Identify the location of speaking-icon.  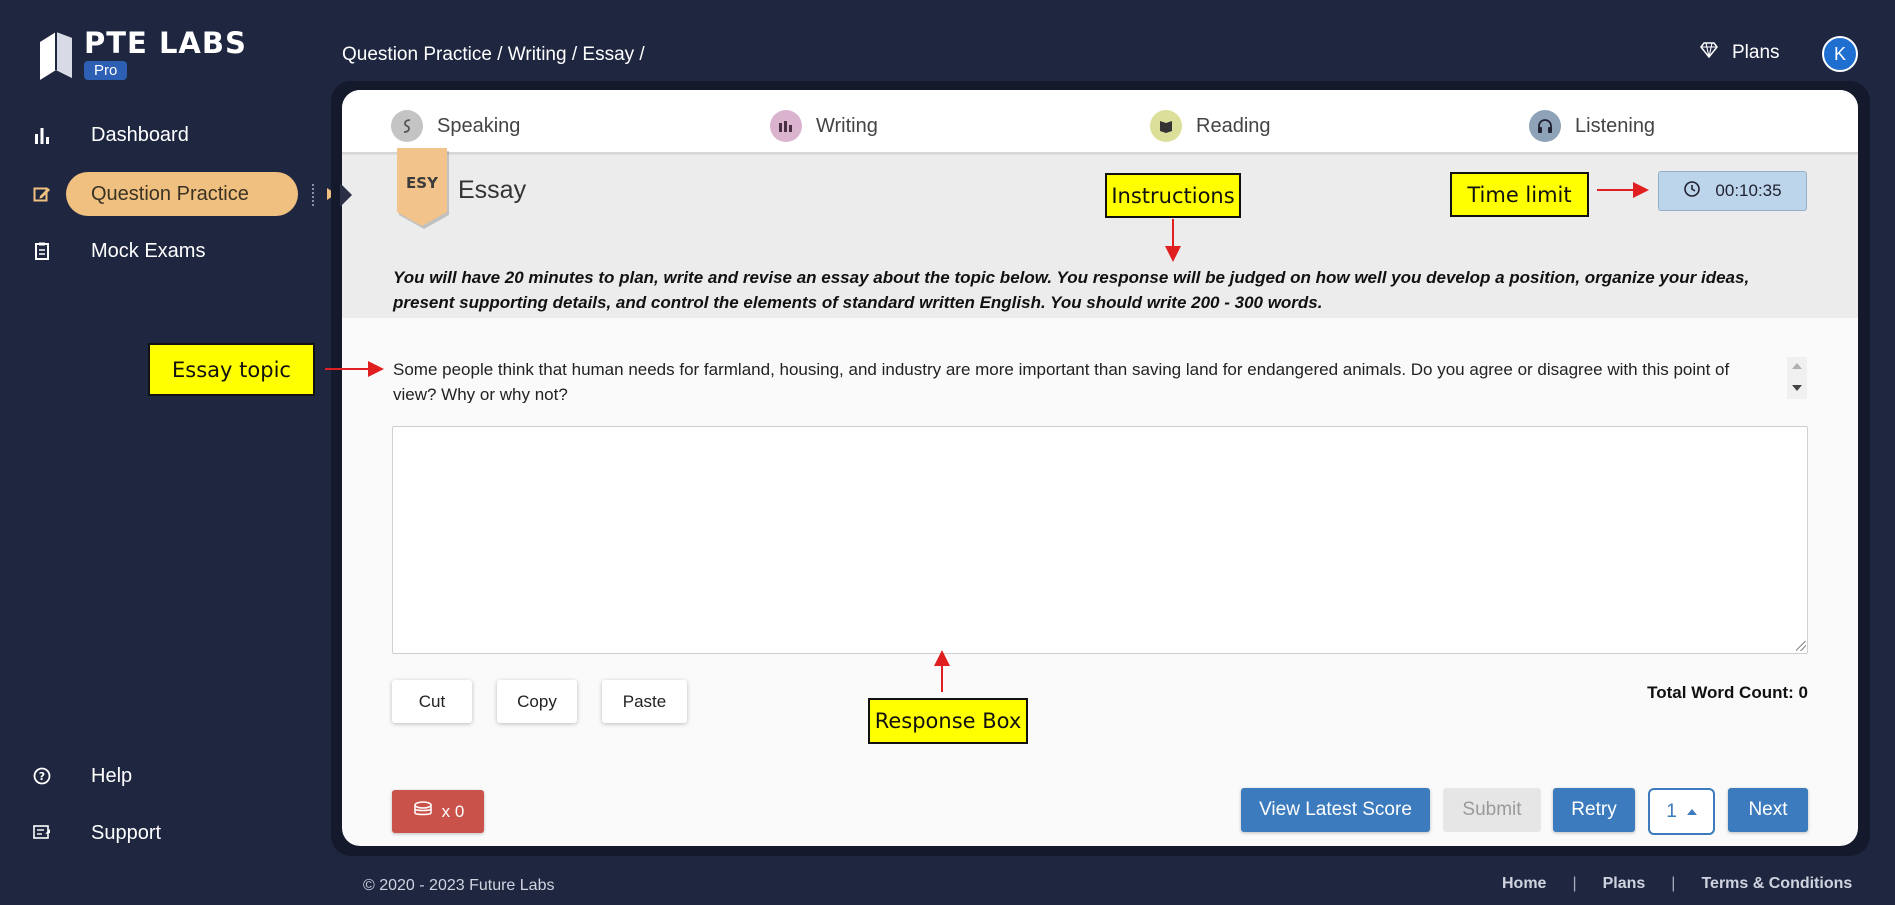
(407, 126).